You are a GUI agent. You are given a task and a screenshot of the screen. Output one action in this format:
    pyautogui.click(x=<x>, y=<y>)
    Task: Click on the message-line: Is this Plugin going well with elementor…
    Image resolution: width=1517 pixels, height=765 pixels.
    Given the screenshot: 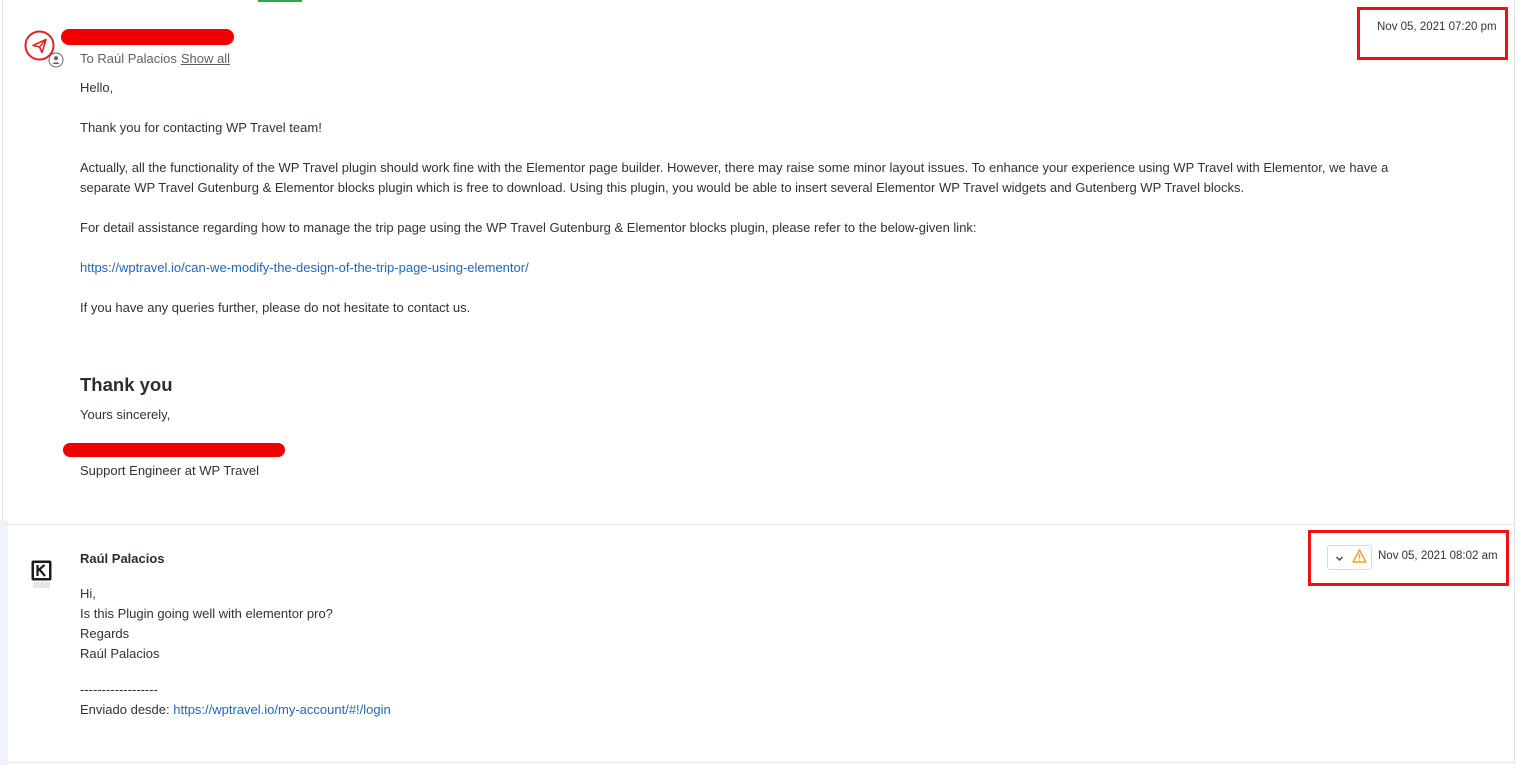 What is the action you would take?
    pyautogui.click(x=206, y=613)
    